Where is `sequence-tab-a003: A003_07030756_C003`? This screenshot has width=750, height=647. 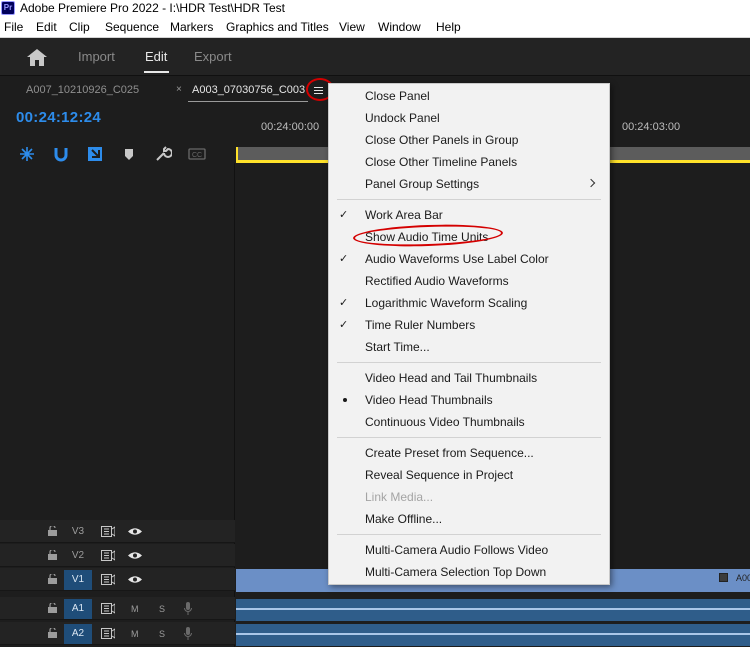
sequence-tab-a003: A003_07030756_C003 is located at coordinates (248, 90).